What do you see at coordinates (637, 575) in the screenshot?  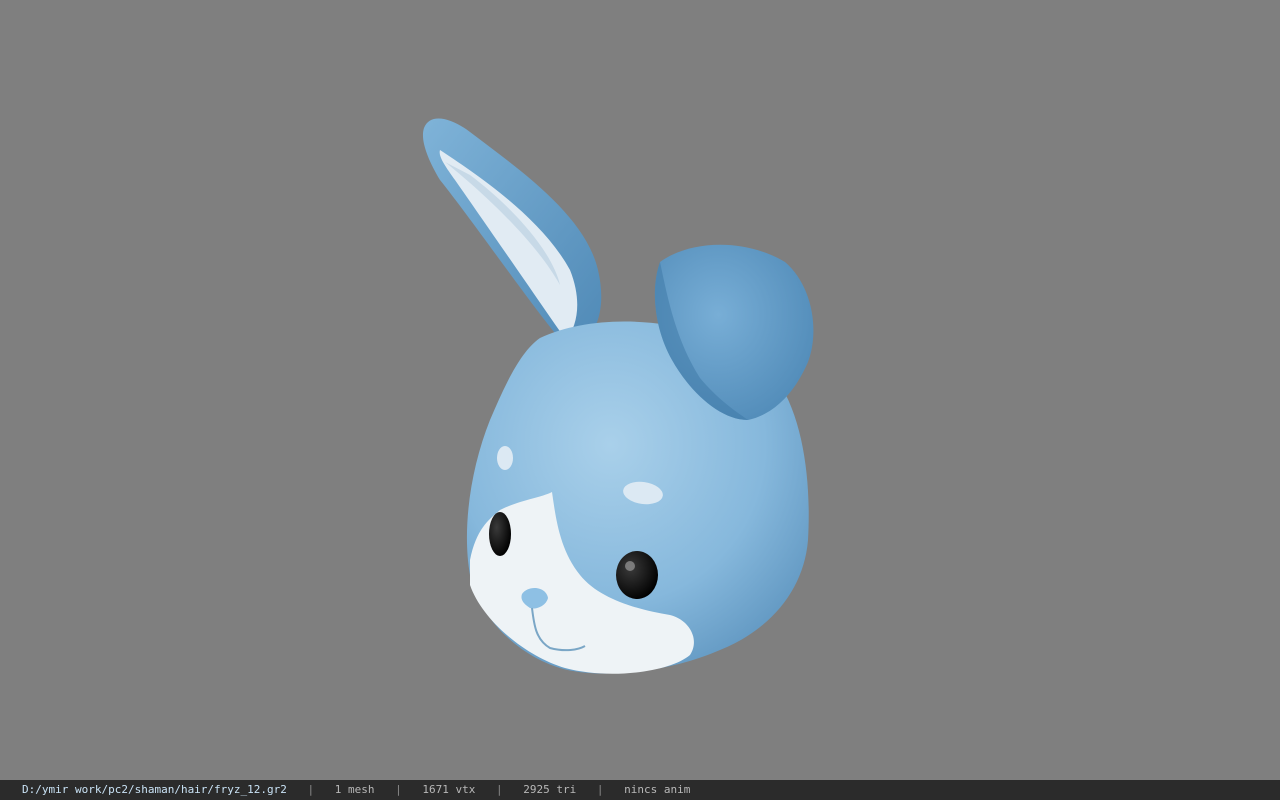 I see `right-eye` at bounding box center [637, 575].